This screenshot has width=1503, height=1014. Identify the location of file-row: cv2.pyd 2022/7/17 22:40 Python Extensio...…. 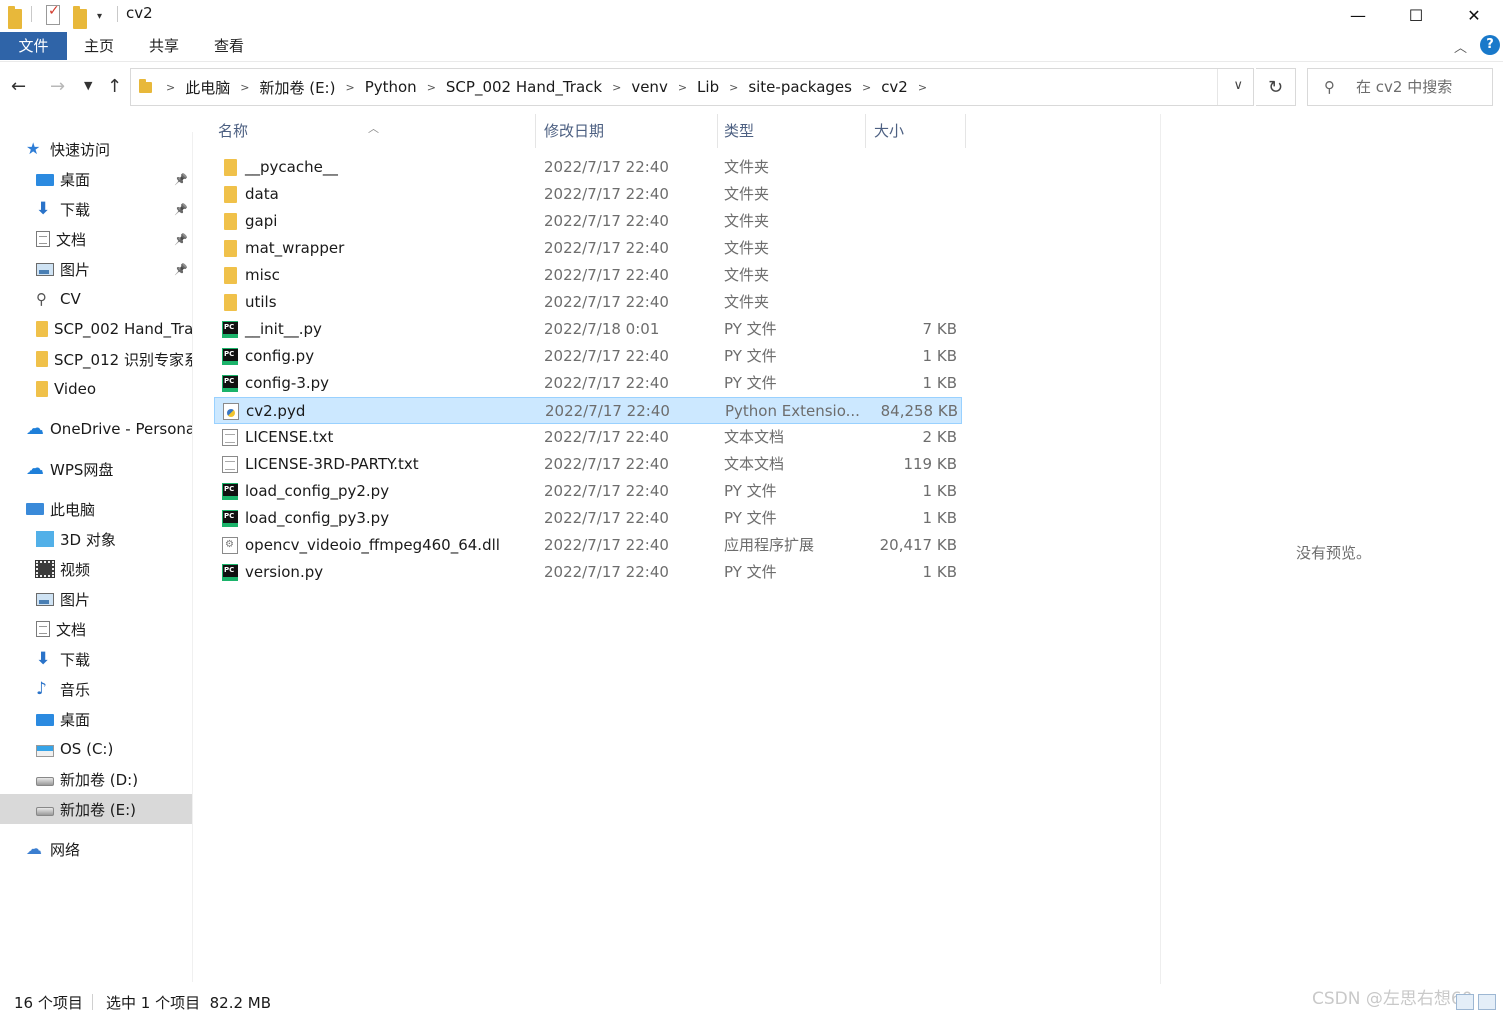
(588, 410).